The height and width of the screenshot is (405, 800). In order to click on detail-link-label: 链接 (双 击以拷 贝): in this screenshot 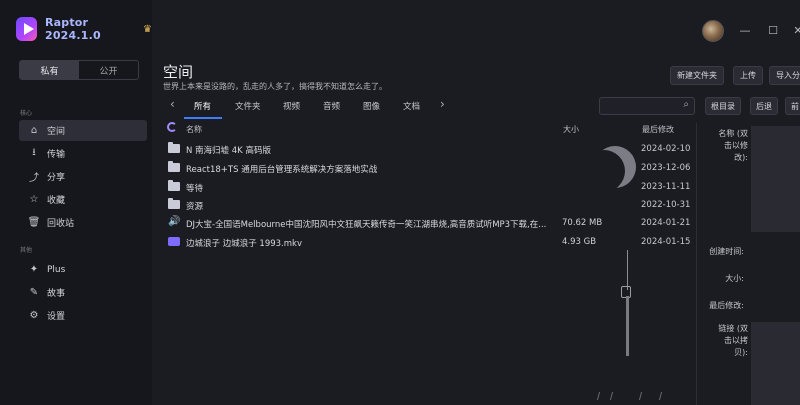, I will do `click(733, 340)`.